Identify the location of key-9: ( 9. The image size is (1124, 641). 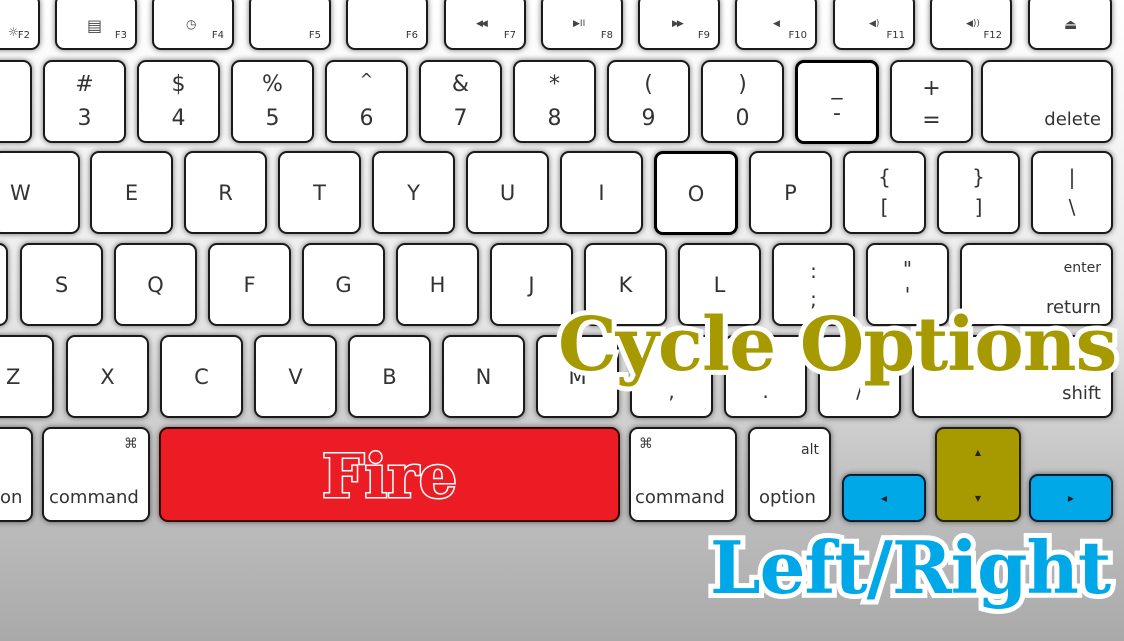
(648, 101).